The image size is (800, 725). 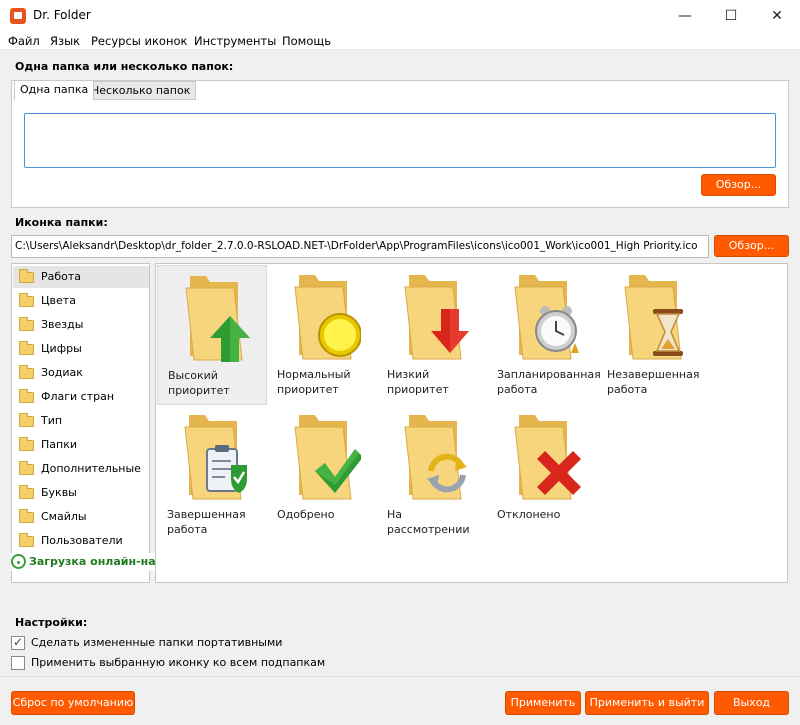 I want to click on icon-label: Отклонено, so click(x=529, y=514).